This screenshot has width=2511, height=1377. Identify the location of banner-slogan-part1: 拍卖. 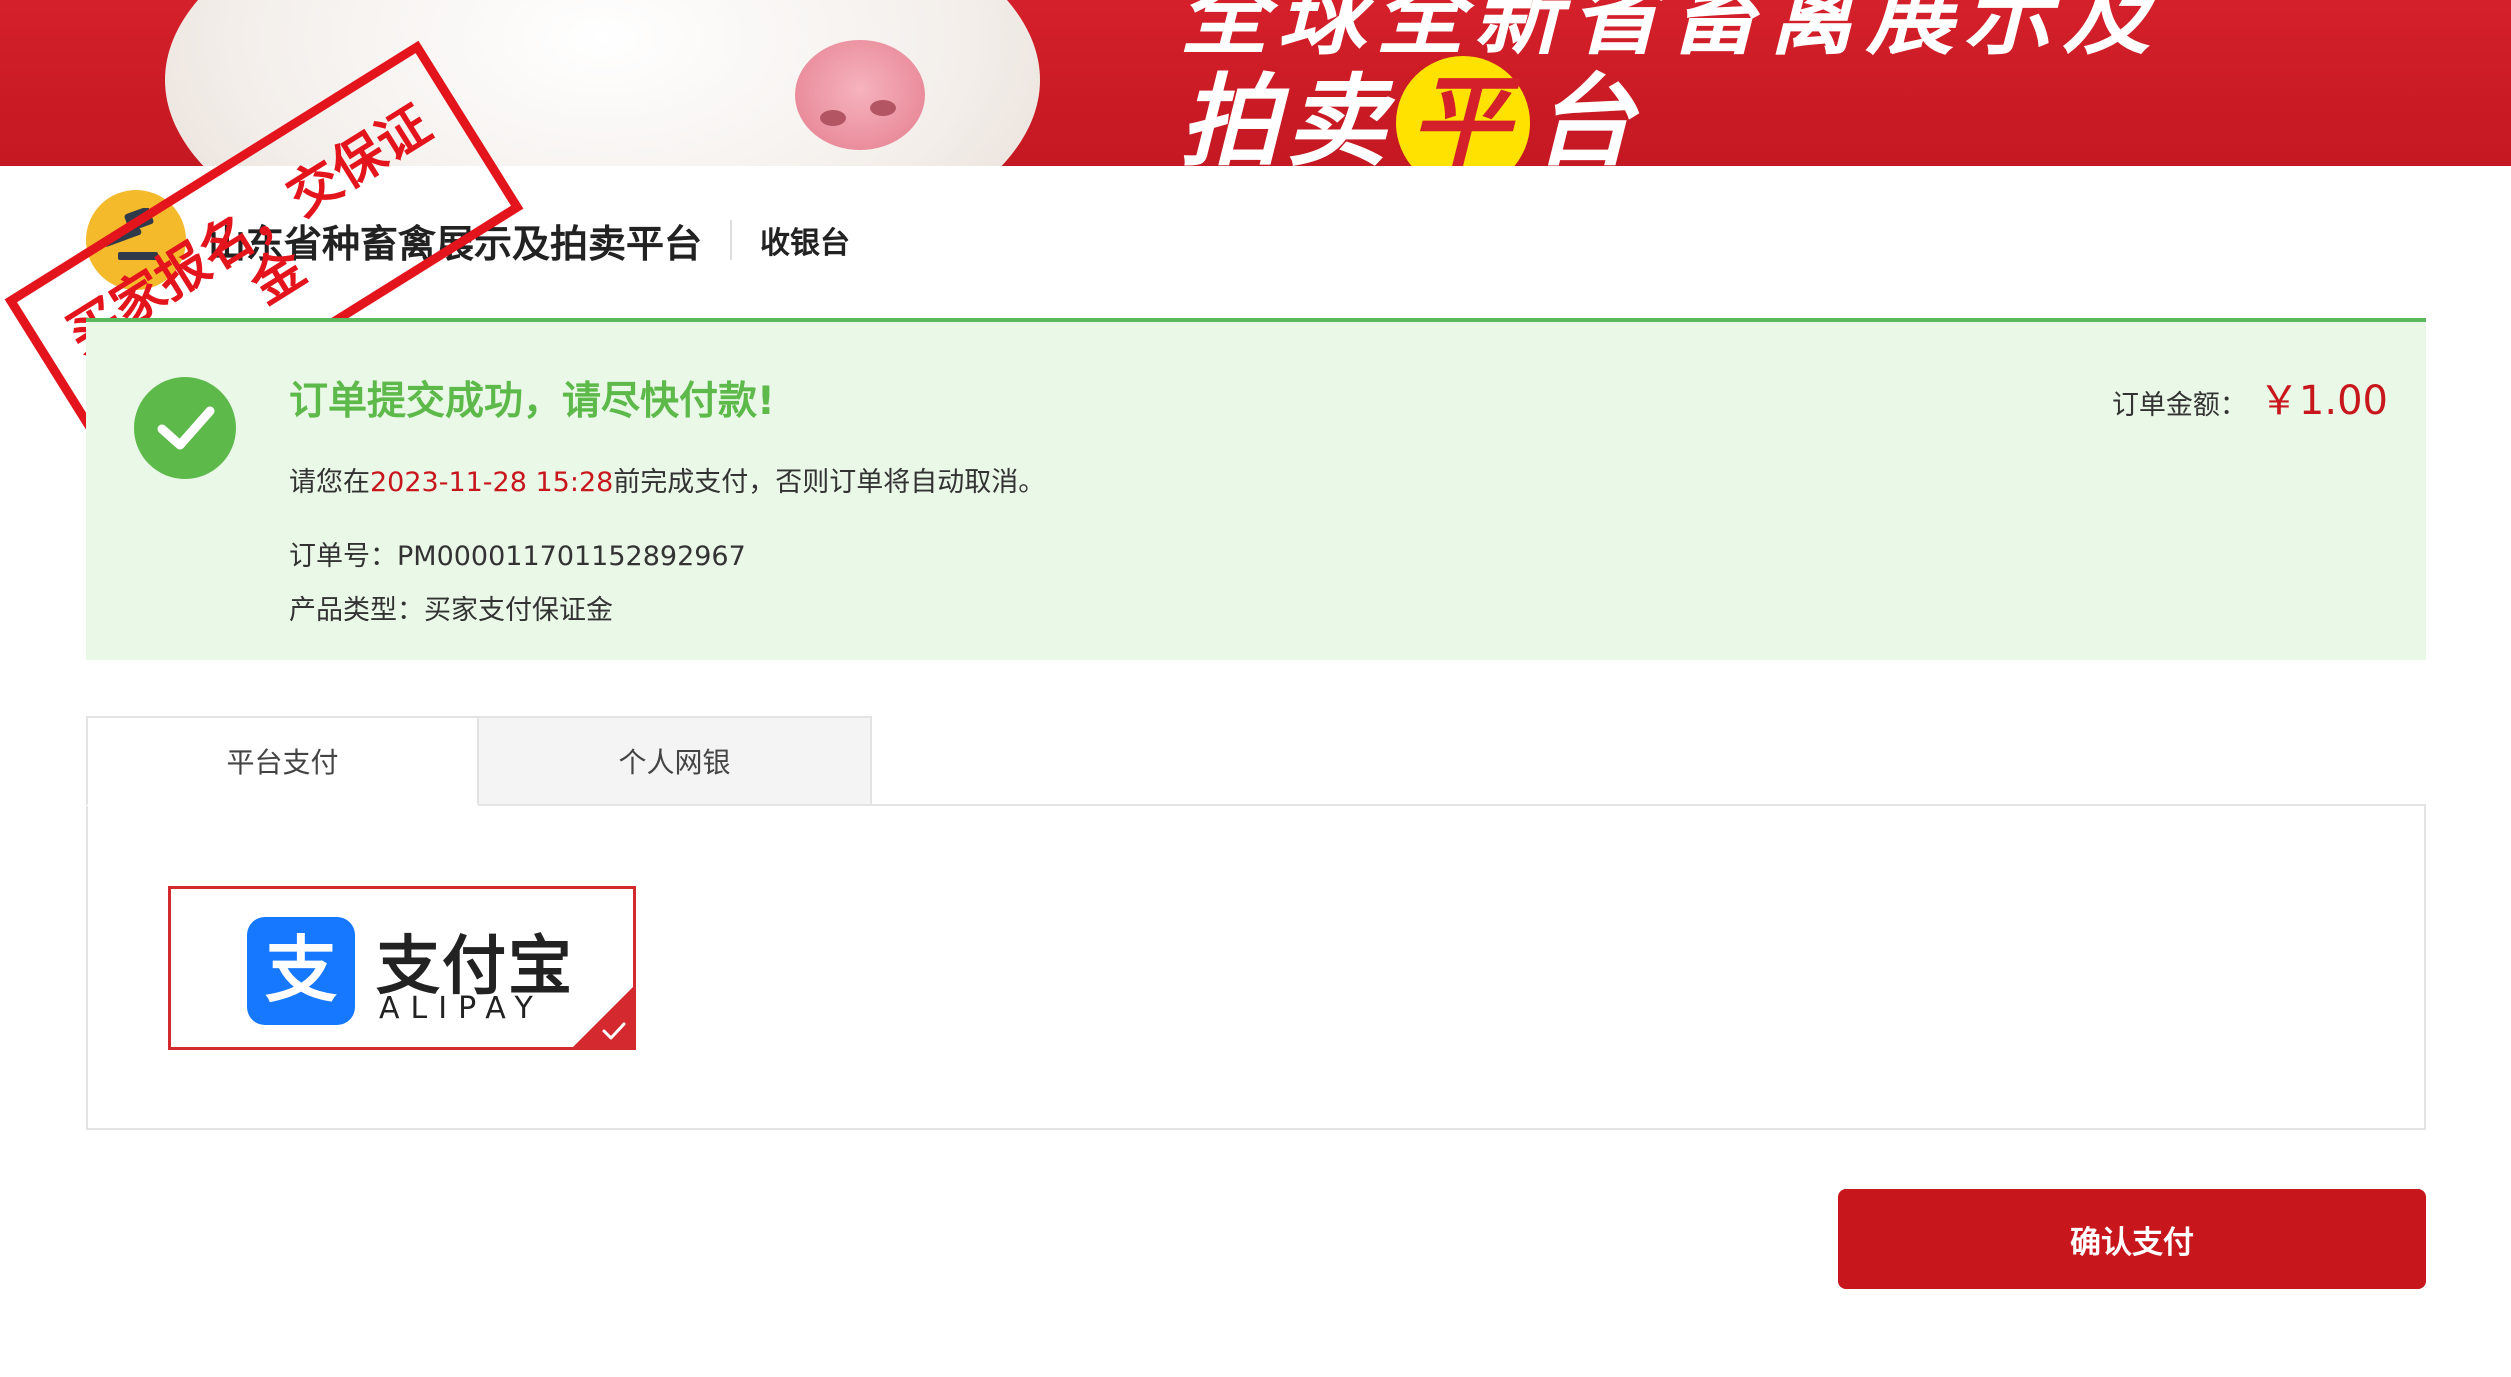
(1286, 114).